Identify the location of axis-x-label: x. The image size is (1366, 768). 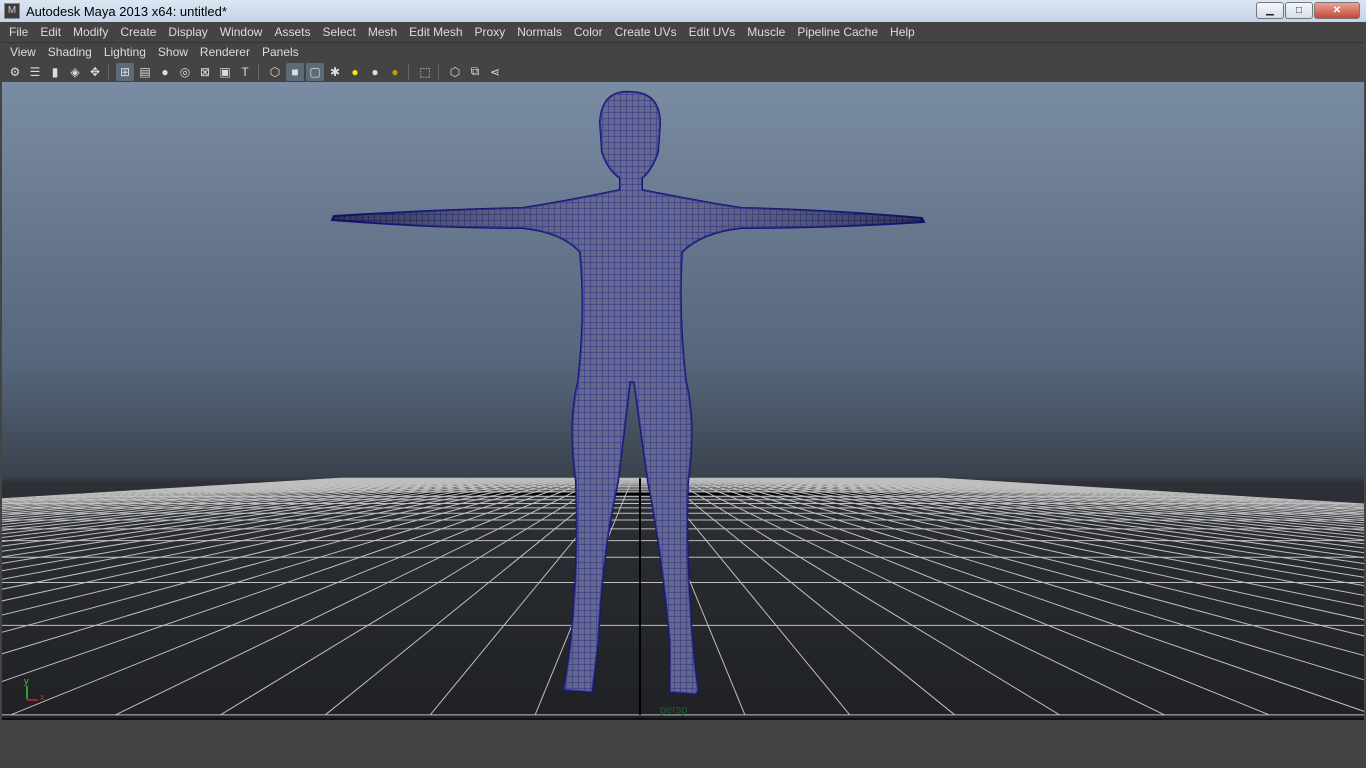
(42, 697).